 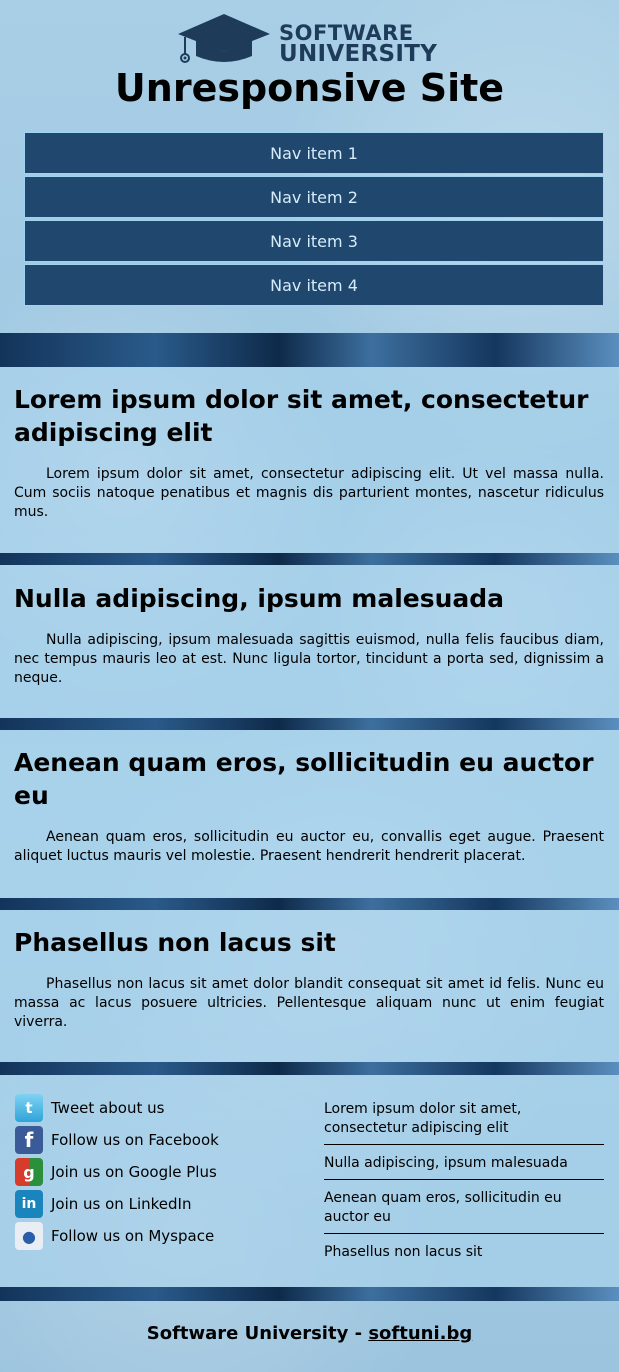 What do you see at coordinates (134, 1172) in the screenshot?
I see `social-label: Join us on Google Plus` at bounding box center [134, 1172].